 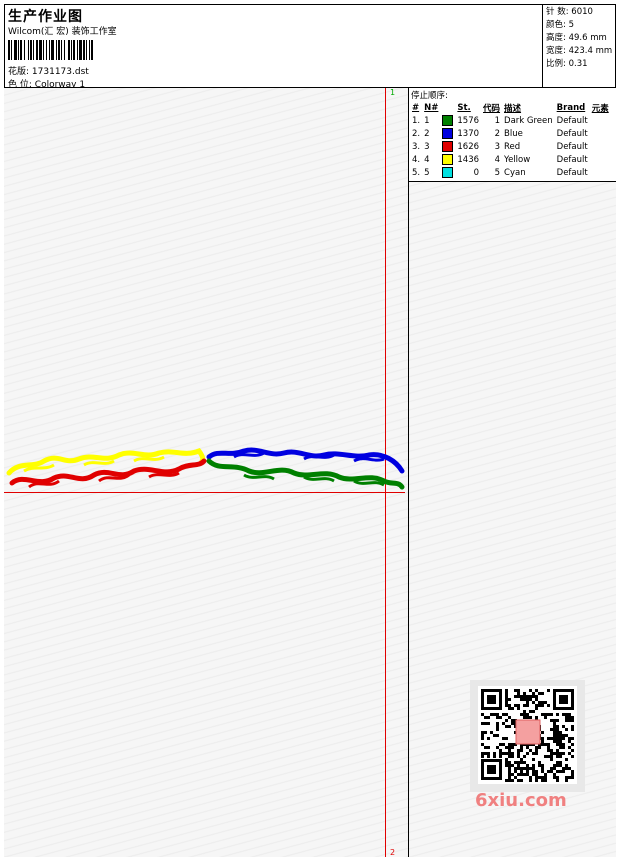 I want to click on marker-bottom: 2, so click(x=393, y=852).